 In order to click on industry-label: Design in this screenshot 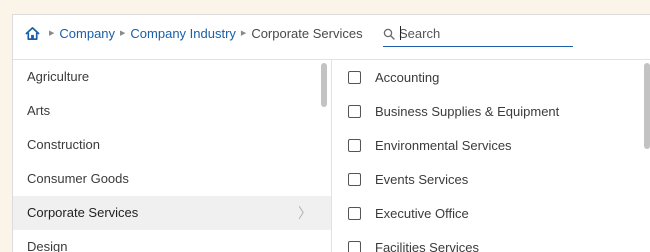, I will do `click(47, 245)`.